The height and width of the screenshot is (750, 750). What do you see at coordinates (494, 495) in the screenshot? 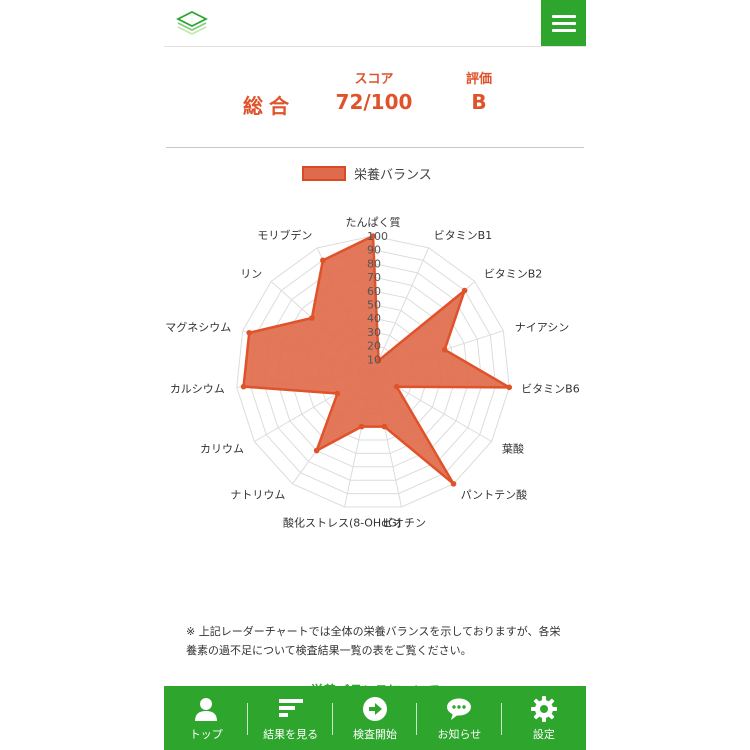
I see `category-label: パントテン酸` at bounding box center [494, 495].